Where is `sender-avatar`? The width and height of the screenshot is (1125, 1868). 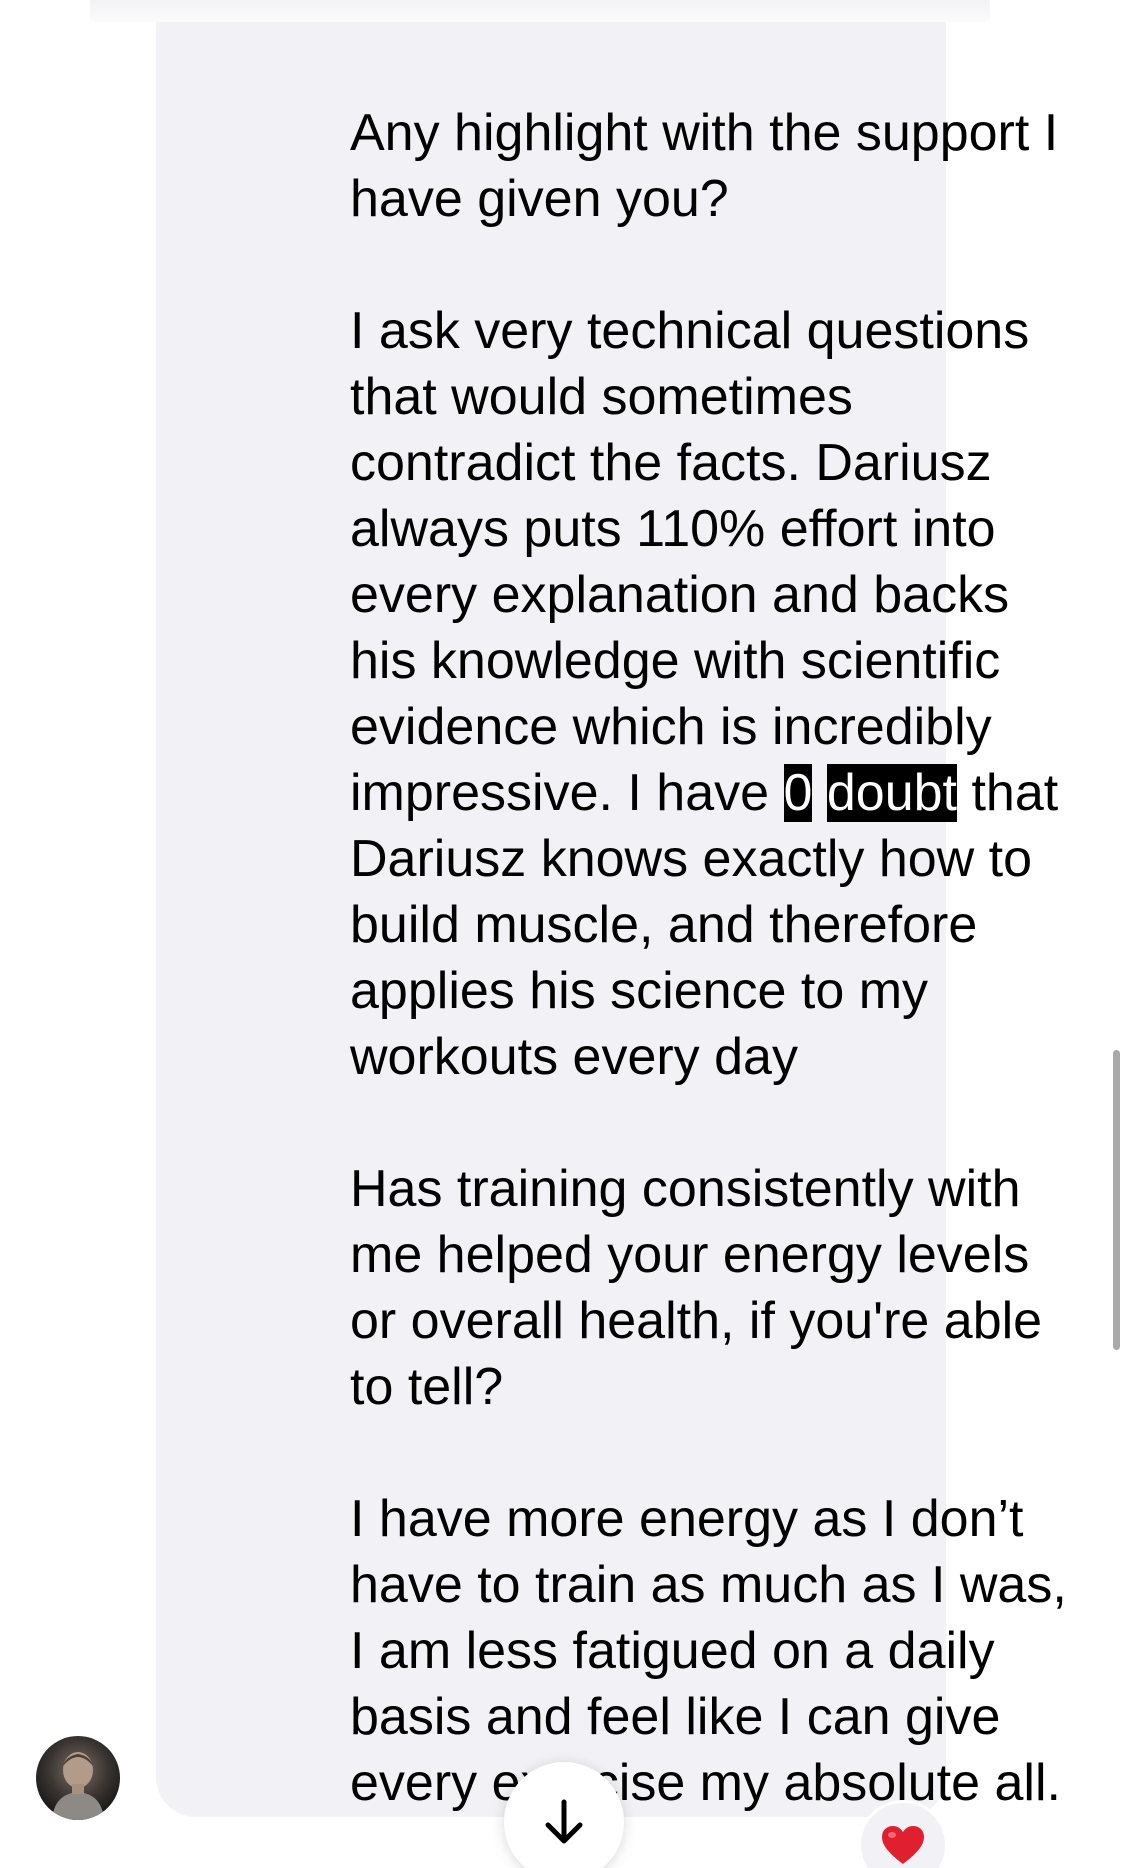
sender-avatar is located at coordinates (78, 1778).